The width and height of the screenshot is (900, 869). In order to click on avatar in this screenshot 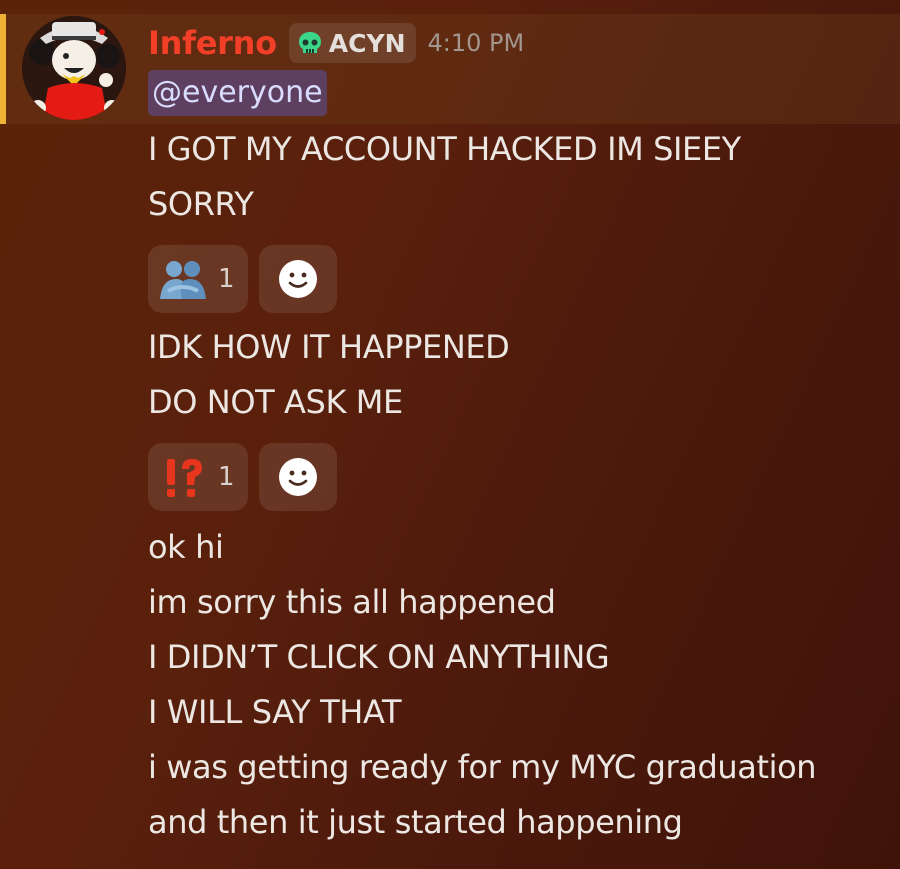, I will do `click(74, 68)`.